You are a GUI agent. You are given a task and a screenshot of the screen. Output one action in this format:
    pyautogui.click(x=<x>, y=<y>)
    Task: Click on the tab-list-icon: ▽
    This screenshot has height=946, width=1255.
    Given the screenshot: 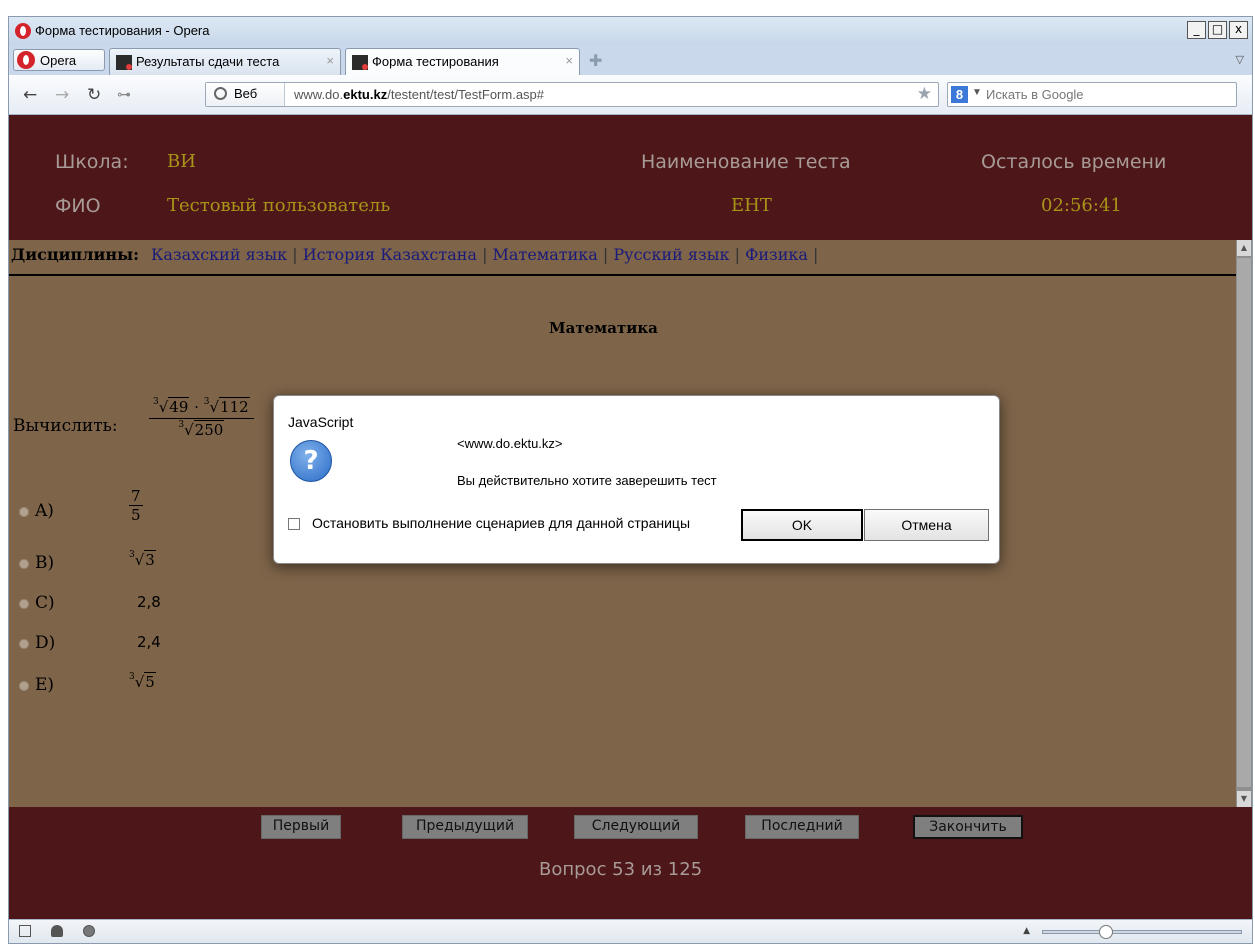 What is the action you would take?
    pyautogui.click(x=1240, y=59)
    